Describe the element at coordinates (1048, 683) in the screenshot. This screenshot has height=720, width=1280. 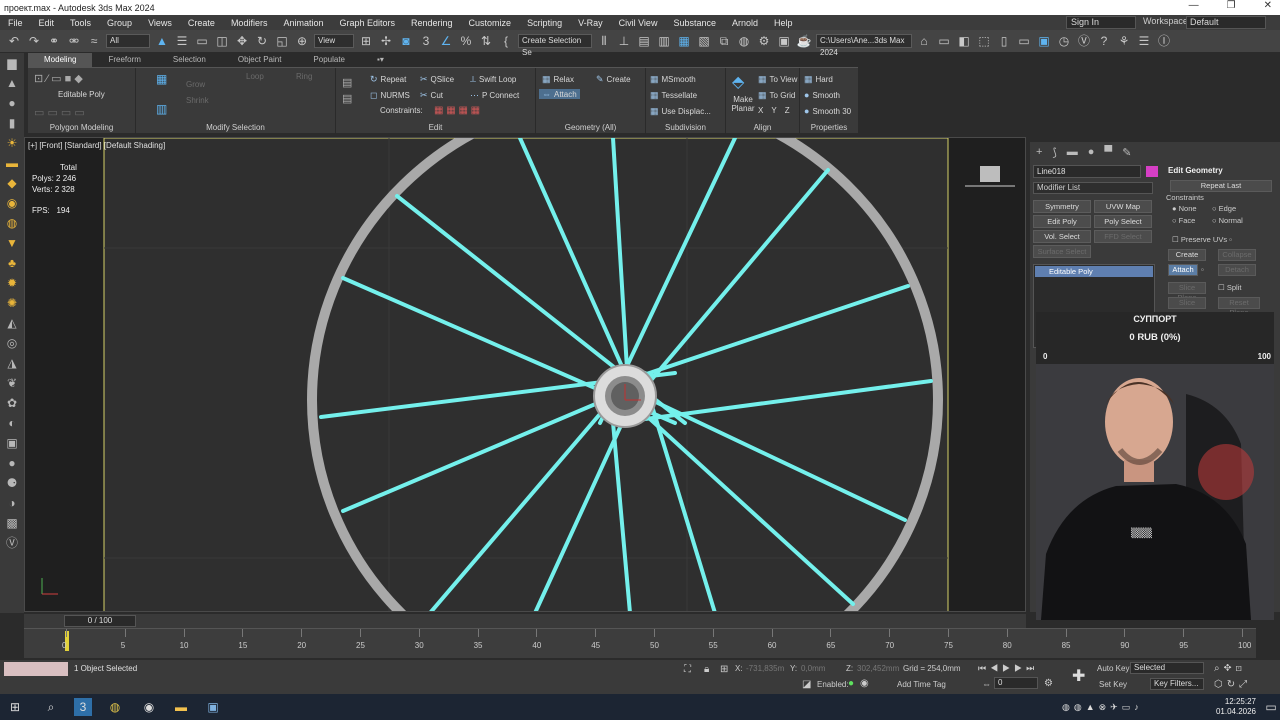
I see `time-configuration-icon-status: ⚙` at that location.